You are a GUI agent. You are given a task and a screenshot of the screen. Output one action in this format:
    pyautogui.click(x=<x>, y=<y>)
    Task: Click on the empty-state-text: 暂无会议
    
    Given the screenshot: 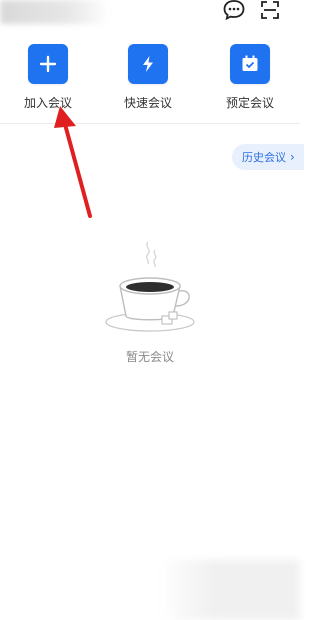 What is the action you would take?
    pyautogui.click(x=149, y=357)
    